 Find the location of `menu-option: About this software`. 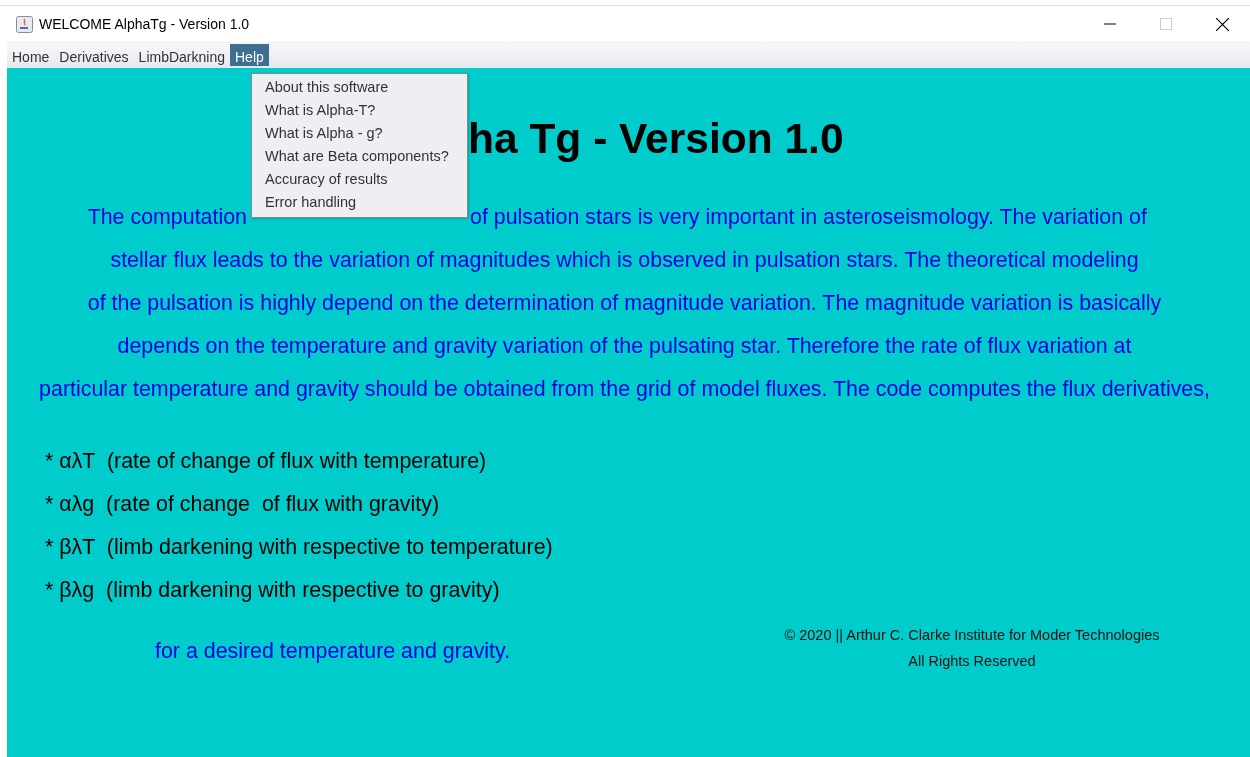

menu-option: About this software is located at coordinates (359, 87).